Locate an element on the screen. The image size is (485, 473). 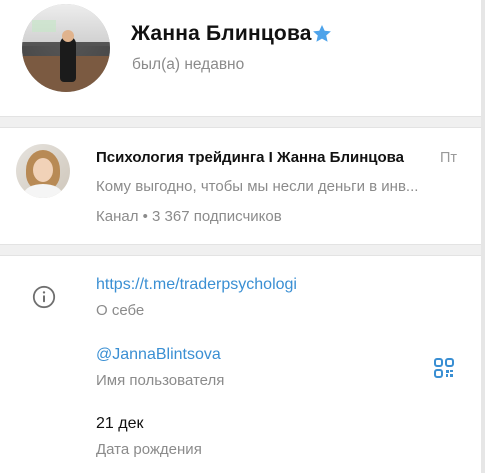
profile-name: Жанна Блинцова is located at coordinates (221, 33).